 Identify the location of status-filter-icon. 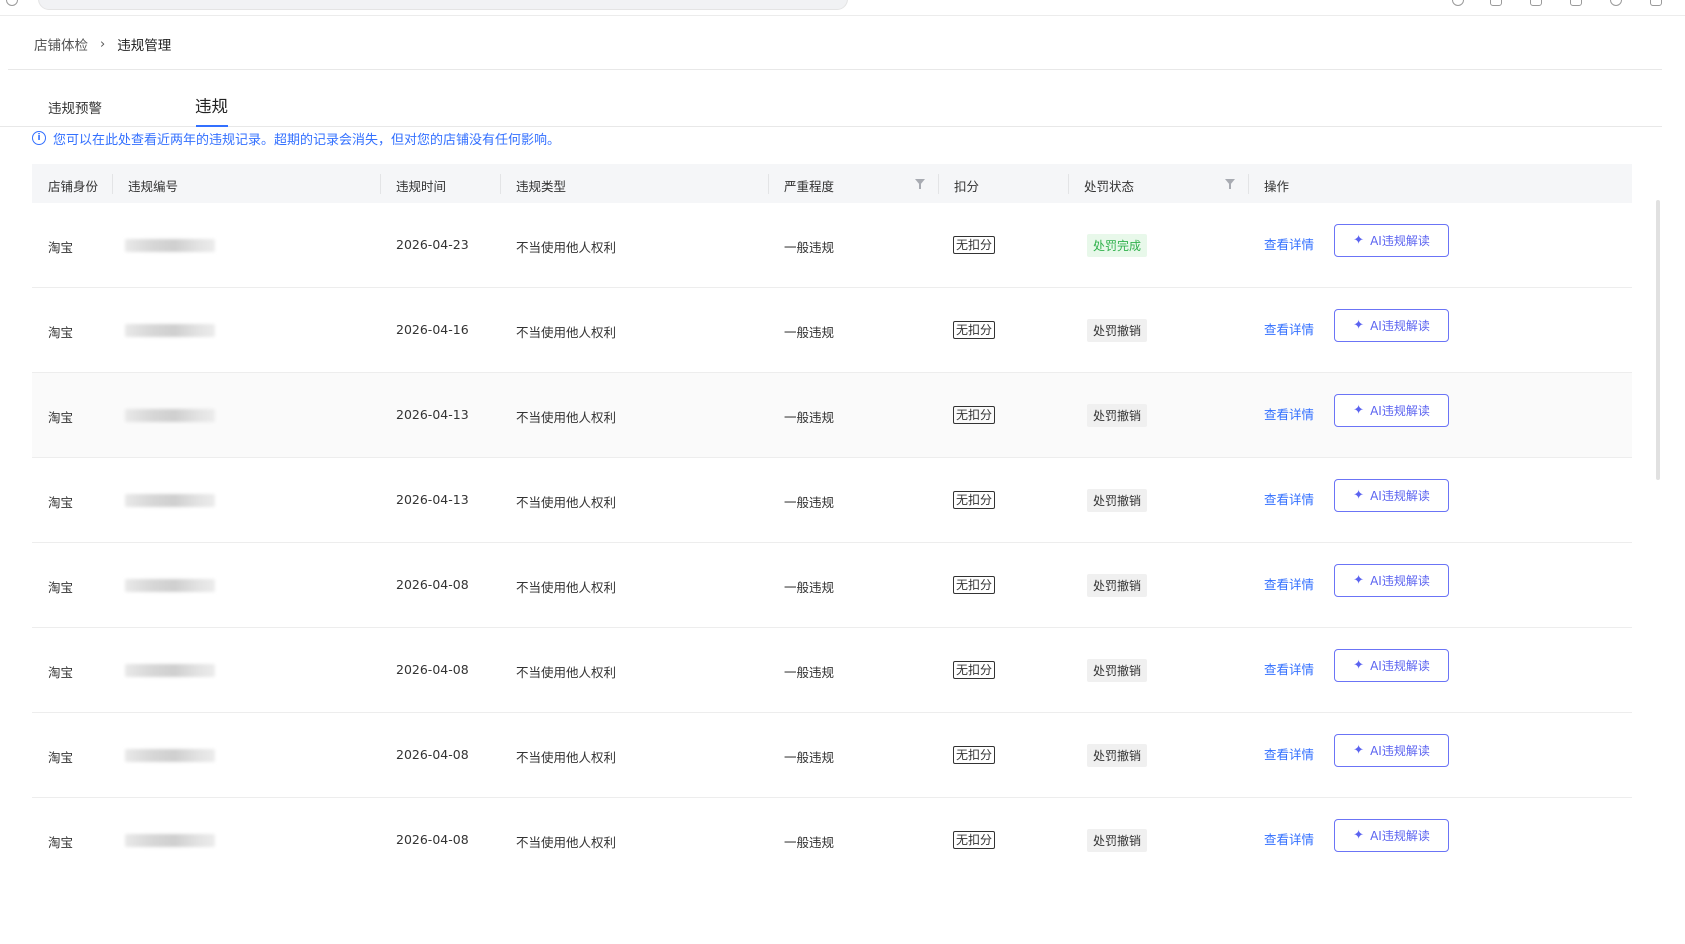
(1230, 184).